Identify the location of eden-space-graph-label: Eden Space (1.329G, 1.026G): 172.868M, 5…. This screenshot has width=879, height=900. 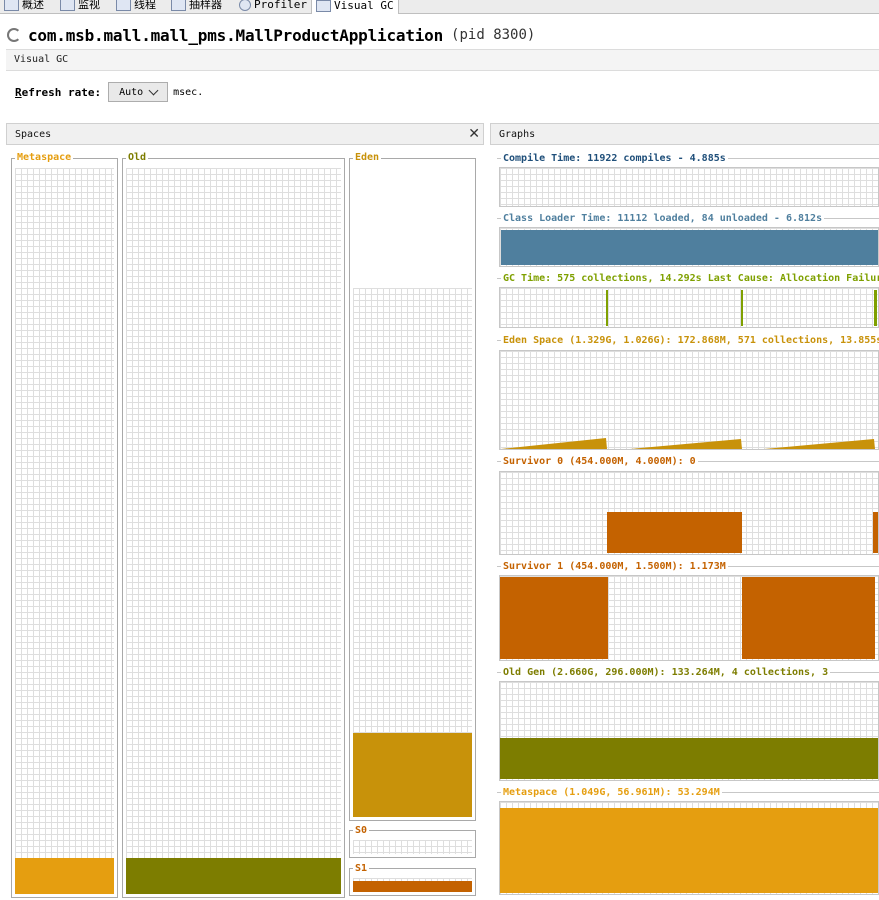
(690, 340).